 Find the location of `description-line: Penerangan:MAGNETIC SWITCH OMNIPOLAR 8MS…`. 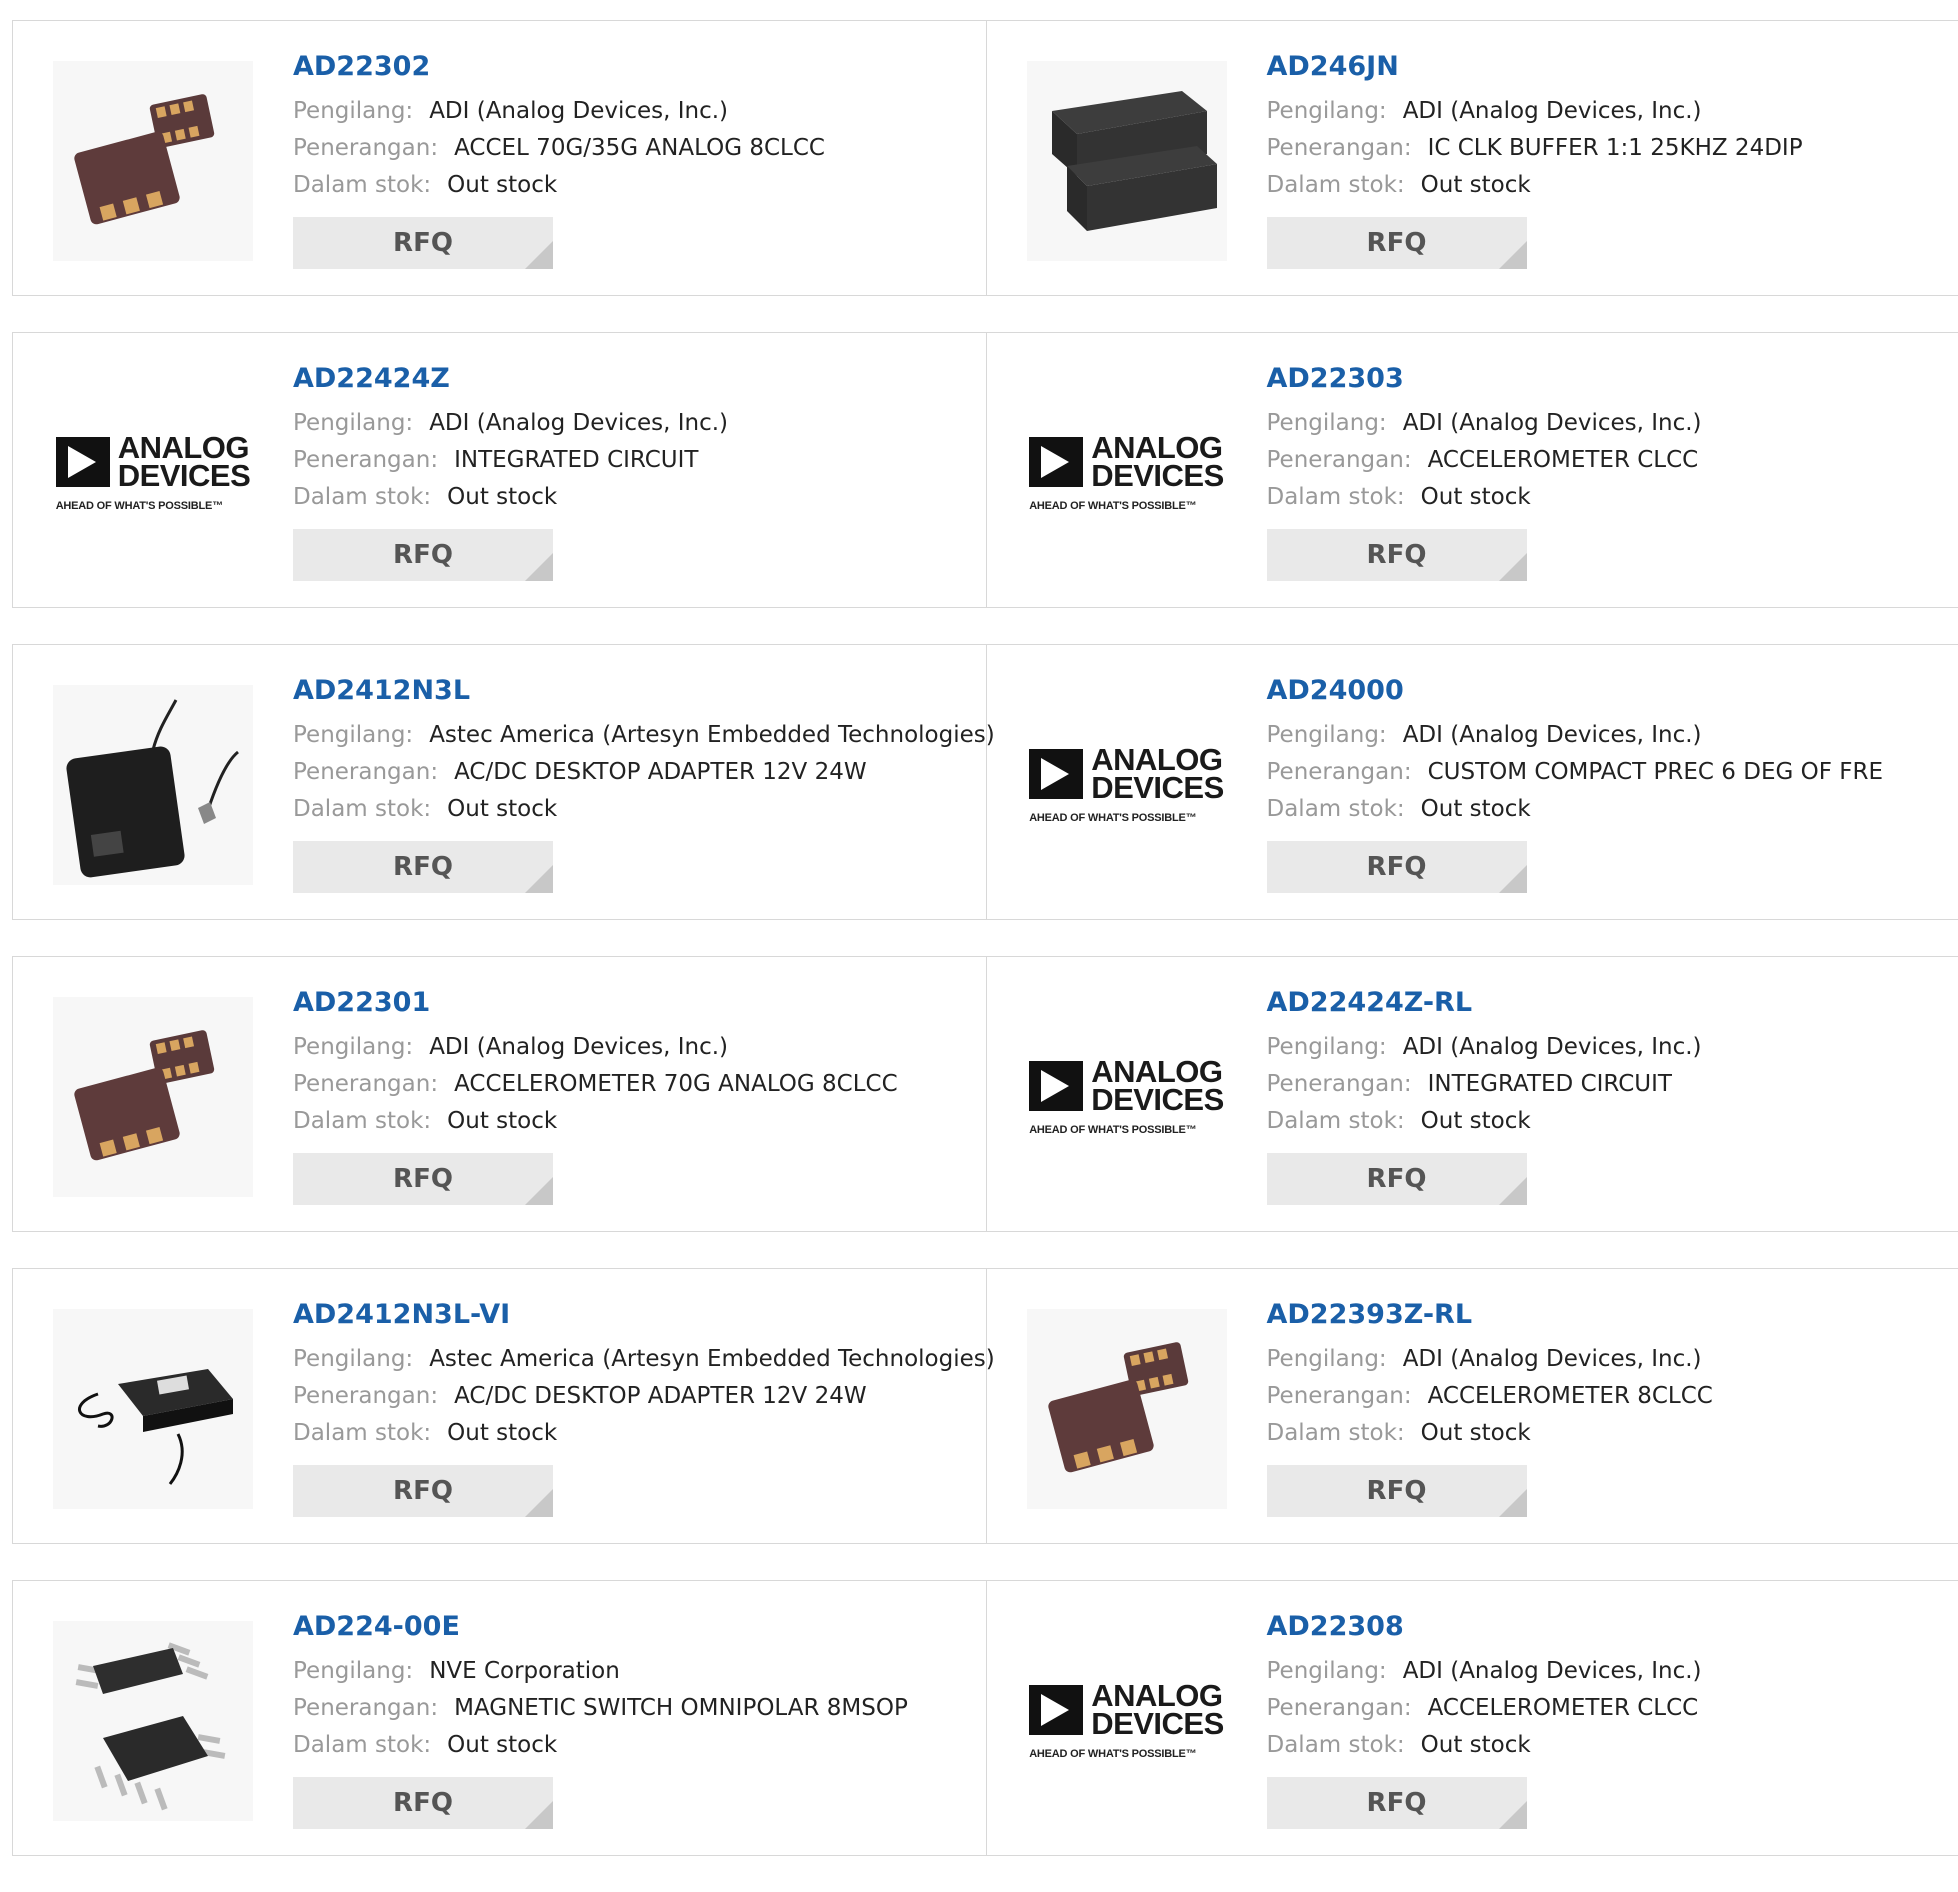

description-line: Penerangan:MAGNETIC SWITCH OMNIPOLAR 8MS… is located at coordinates (634, 1708).